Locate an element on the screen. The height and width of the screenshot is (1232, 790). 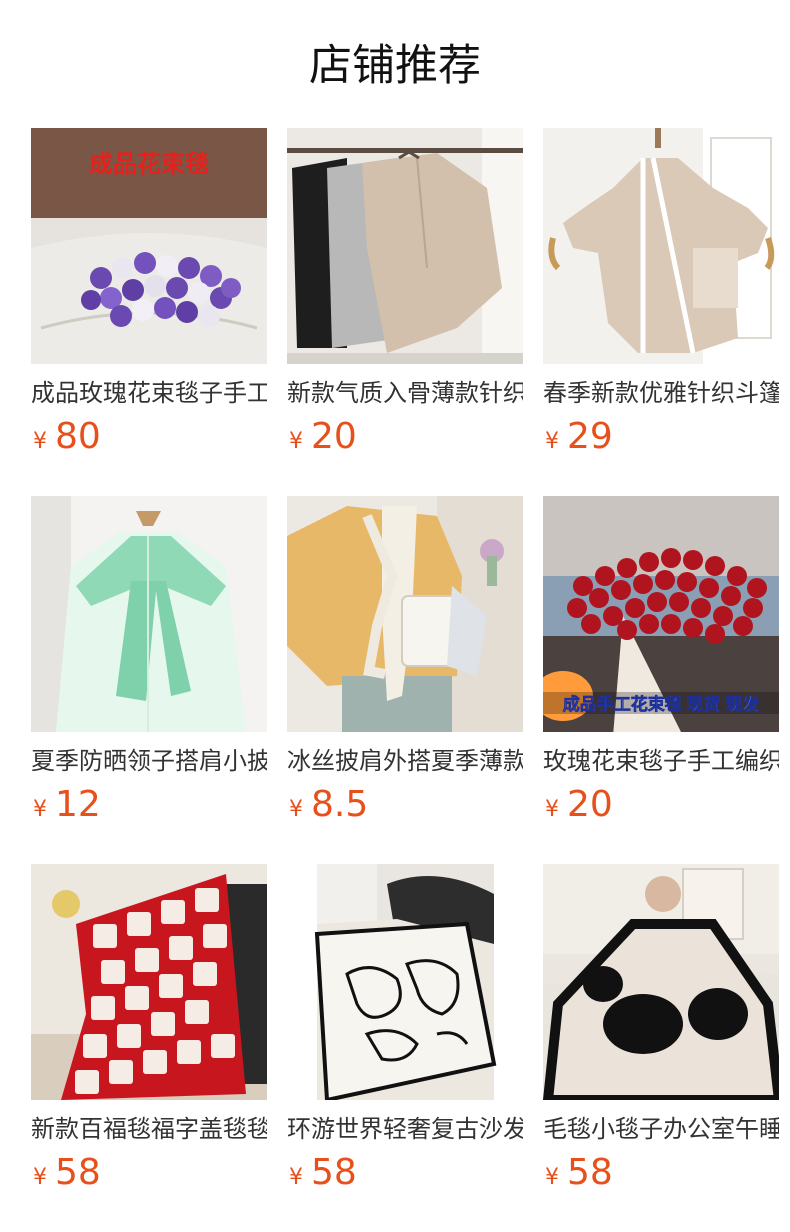
product-price: ¥29 is located at coordinates (579, 437).